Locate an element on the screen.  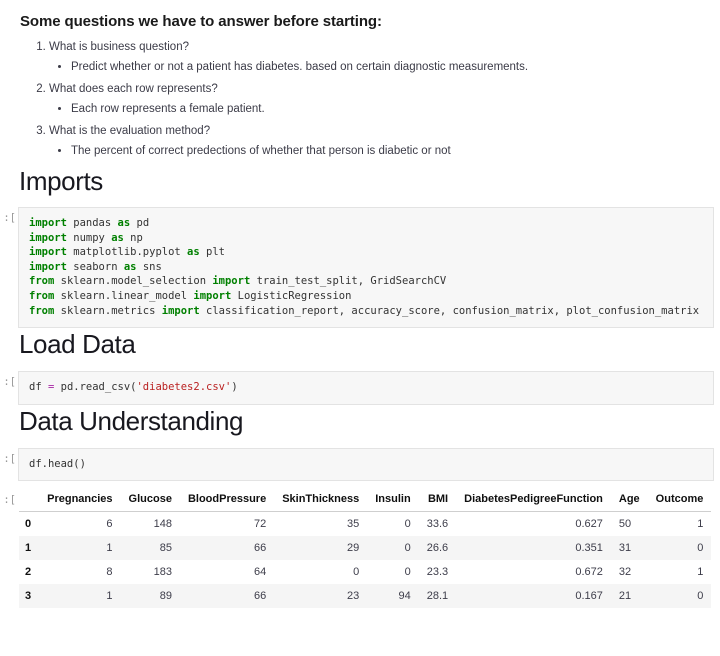
table-cell: 0.672 is located at coordinates (589, 572).